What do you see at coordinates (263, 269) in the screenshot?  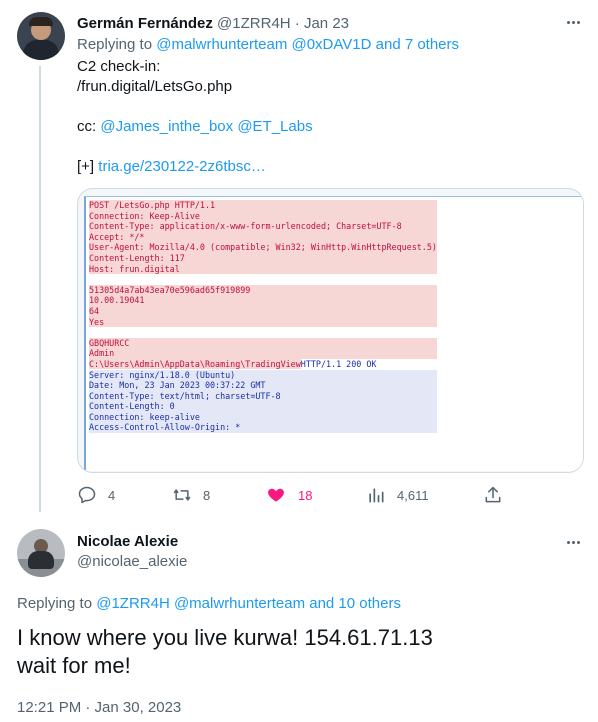 I see `code-line: Host: frun.digital` at bounding box center [263, 269].